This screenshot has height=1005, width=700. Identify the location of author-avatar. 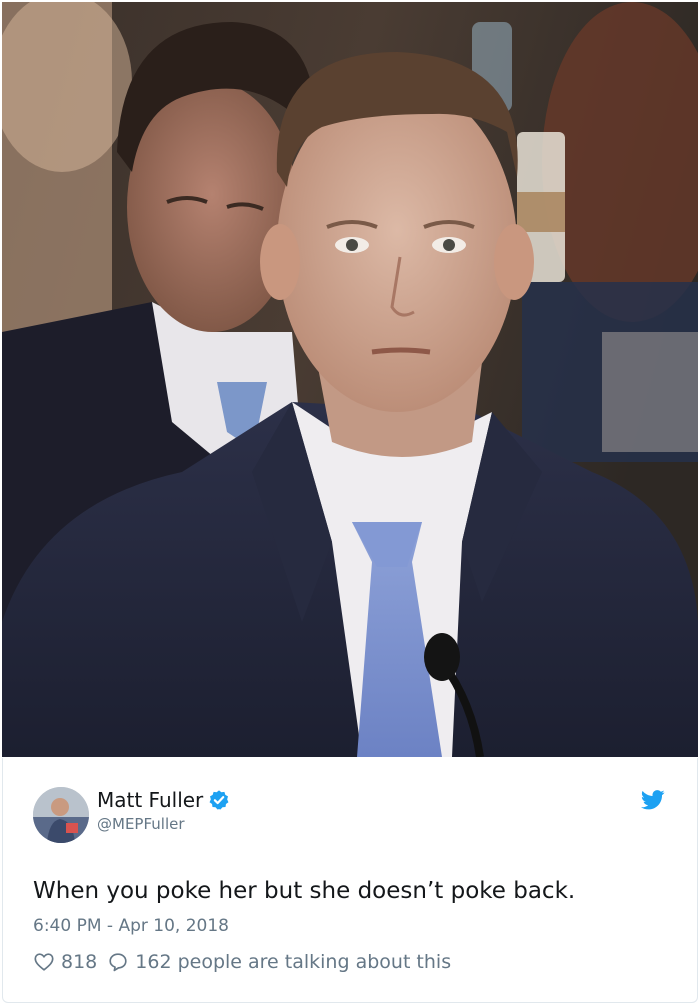
(61, 815).